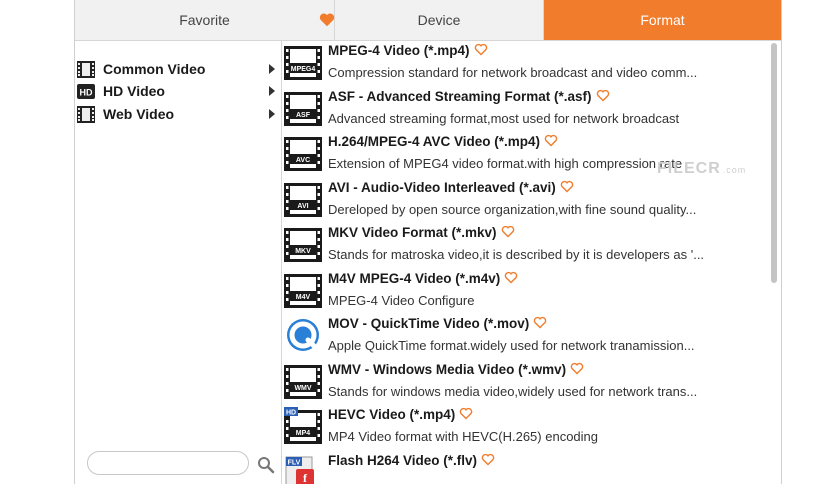 The image size is (836, 484). What do you see at coordinates (429, 323) in the screenshot?
I see `format-title-text: MOV - QuickTime Video (*.mov)` at bounding box center [429, 323].